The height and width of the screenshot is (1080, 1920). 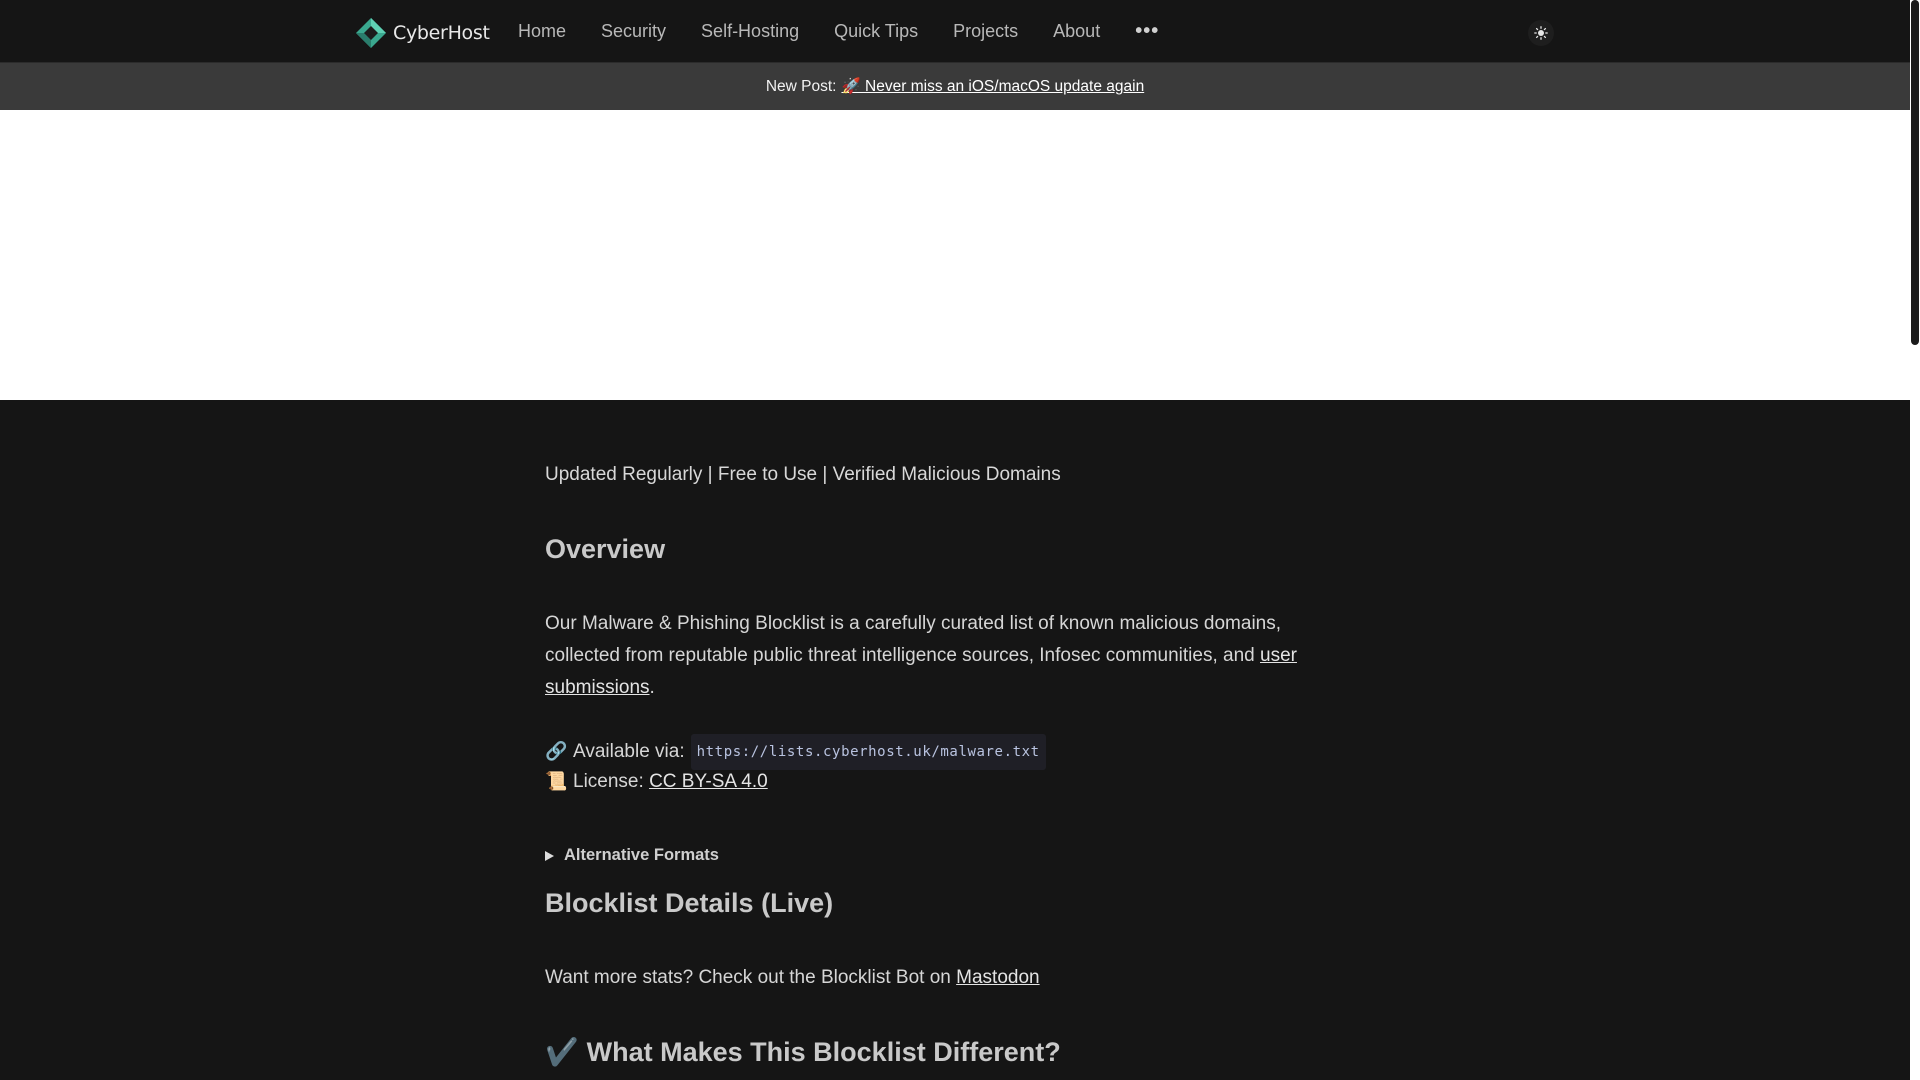 I want to click on nav-self-hosting: Self-Hosting, so click(x=750, y=31).